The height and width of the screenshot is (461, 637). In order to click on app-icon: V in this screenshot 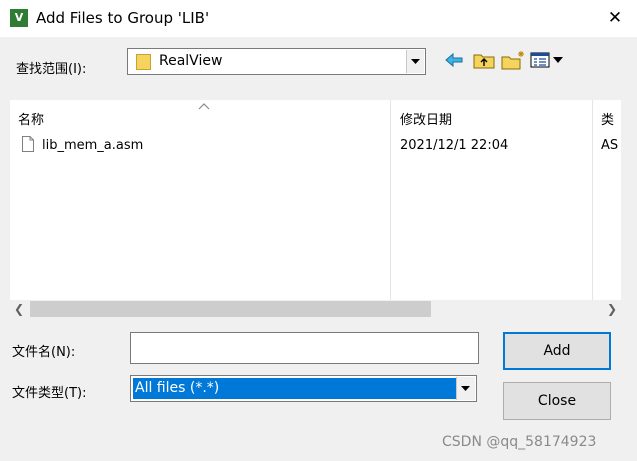, I will do `click(19, 18)`.